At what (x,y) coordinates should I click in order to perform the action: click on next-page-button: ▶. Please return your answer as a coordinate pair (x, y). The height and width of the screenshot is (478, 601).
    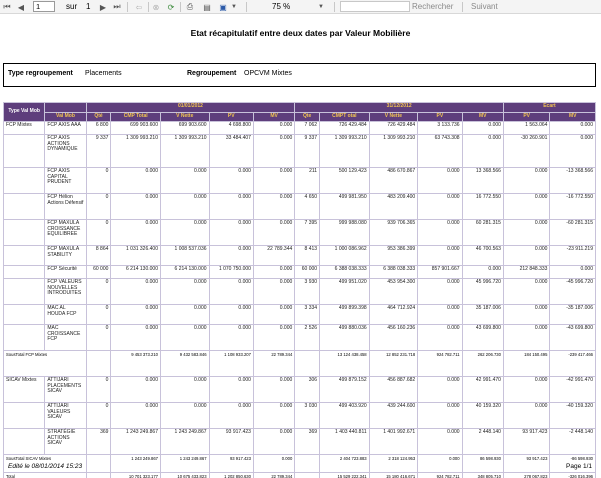
    Looking at the image, I should click on (103, 7).